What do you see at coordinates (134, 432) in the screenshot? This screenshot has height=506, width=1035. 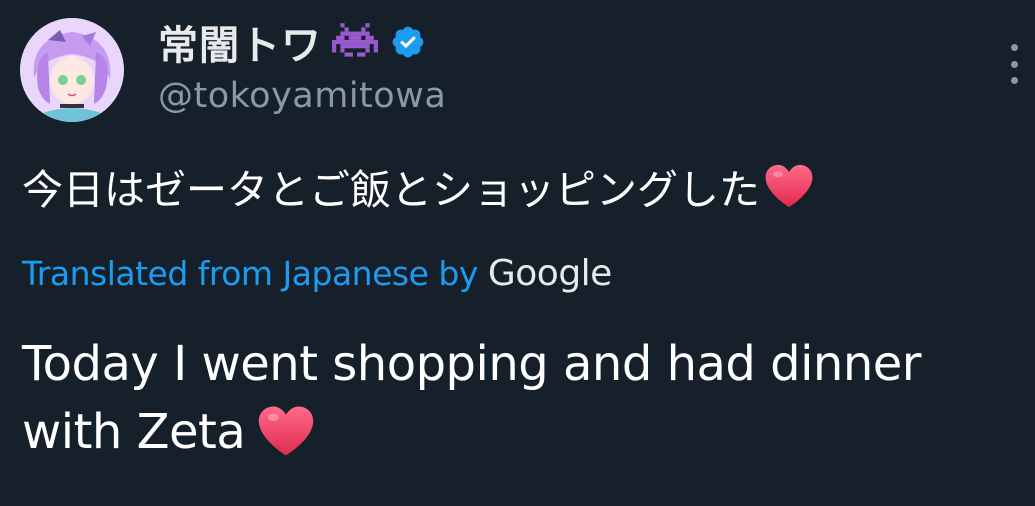 I see `translated-text-line-2: with Zeta` at bounding box center [134, 432].